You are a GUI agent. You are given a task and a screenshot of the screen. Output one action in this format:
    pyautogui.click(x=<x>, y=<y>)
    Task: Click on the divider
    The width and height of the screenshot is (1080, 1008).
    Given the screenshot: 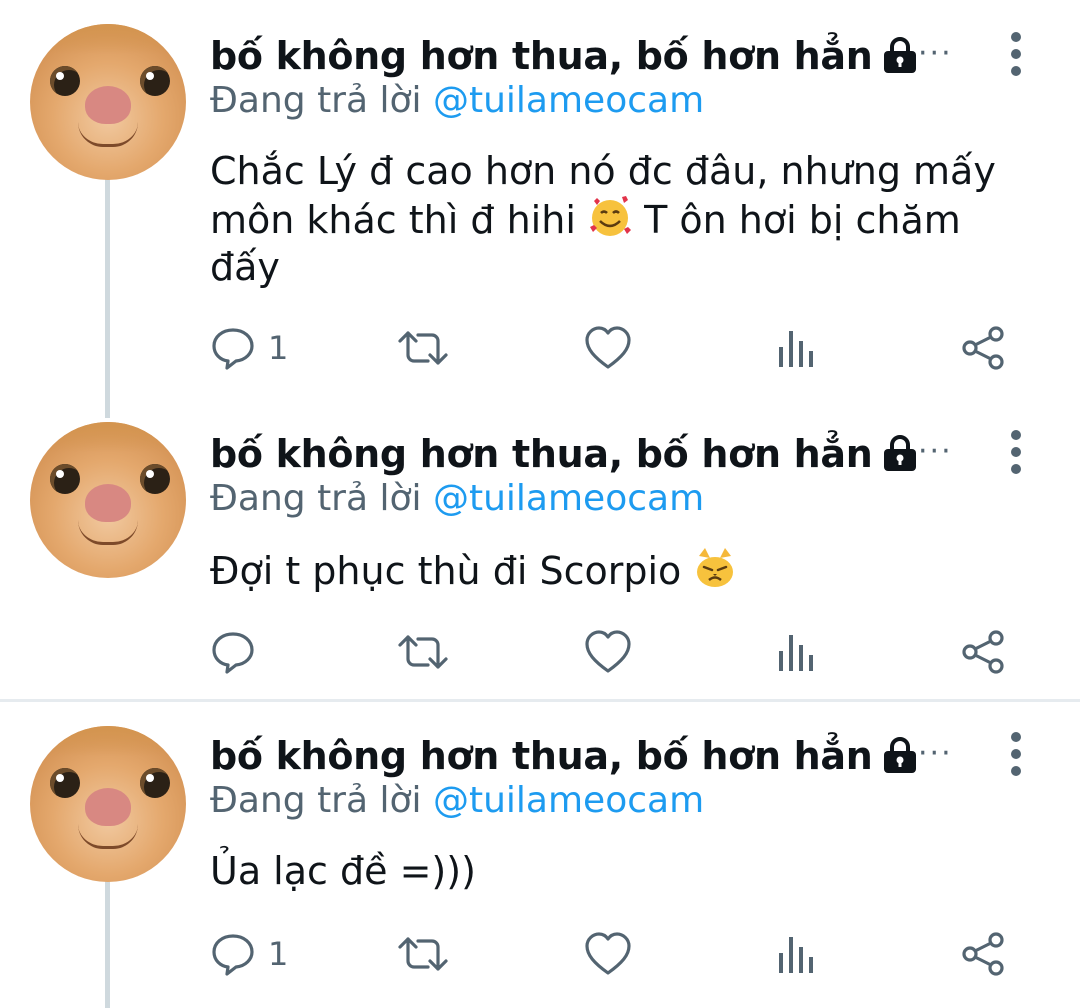 What is the action you would take?
    pyautogui.click(x=540, y=700)
    